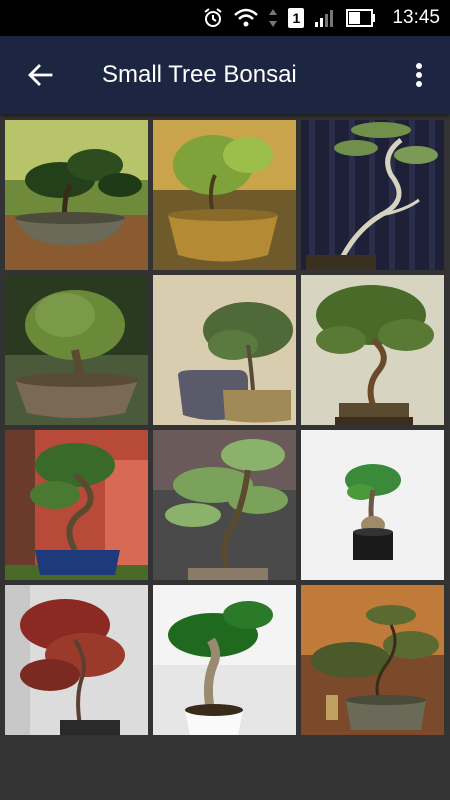 This screenshot has height=800, width=450. What do you see at coordinates (246, 17) in the screenshot?
I see `wifi-icon` at bounding box center [246, 17].